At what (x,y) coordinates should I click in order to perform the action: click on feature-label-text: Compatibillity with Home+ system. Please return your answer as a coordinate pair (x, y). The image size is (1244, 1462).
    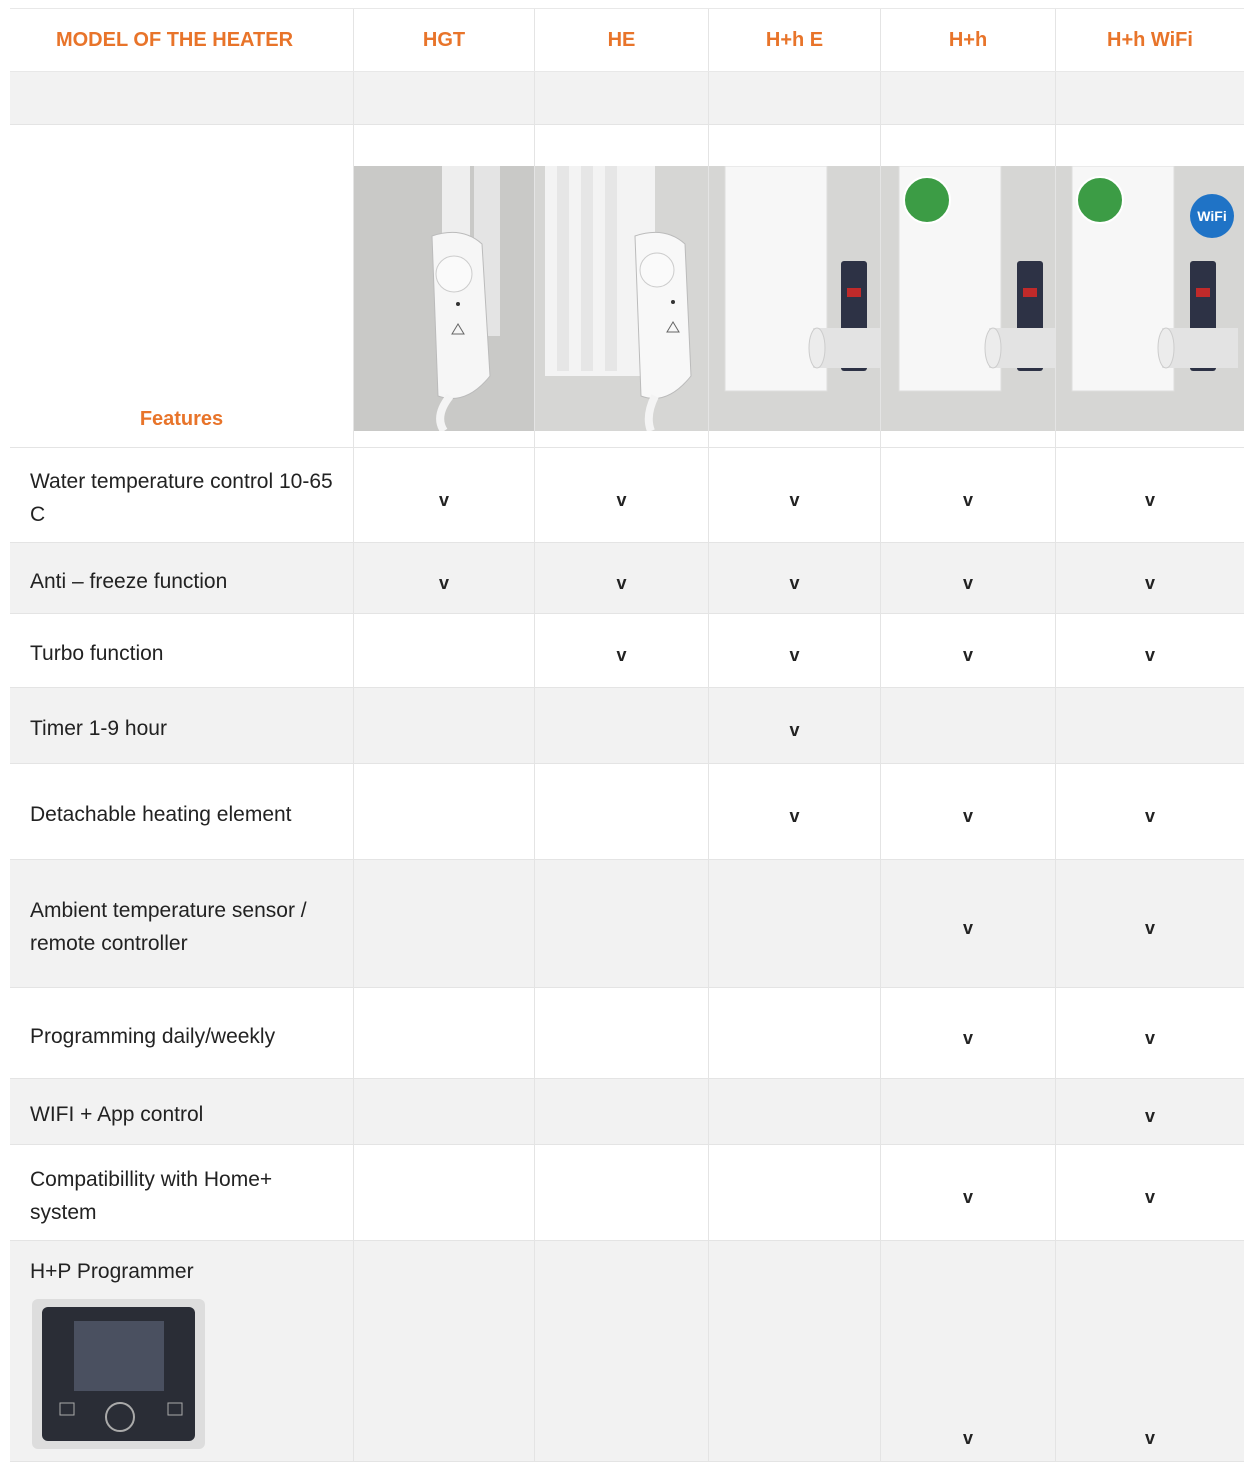
    Looking at the image, I should click on (151, 1195).